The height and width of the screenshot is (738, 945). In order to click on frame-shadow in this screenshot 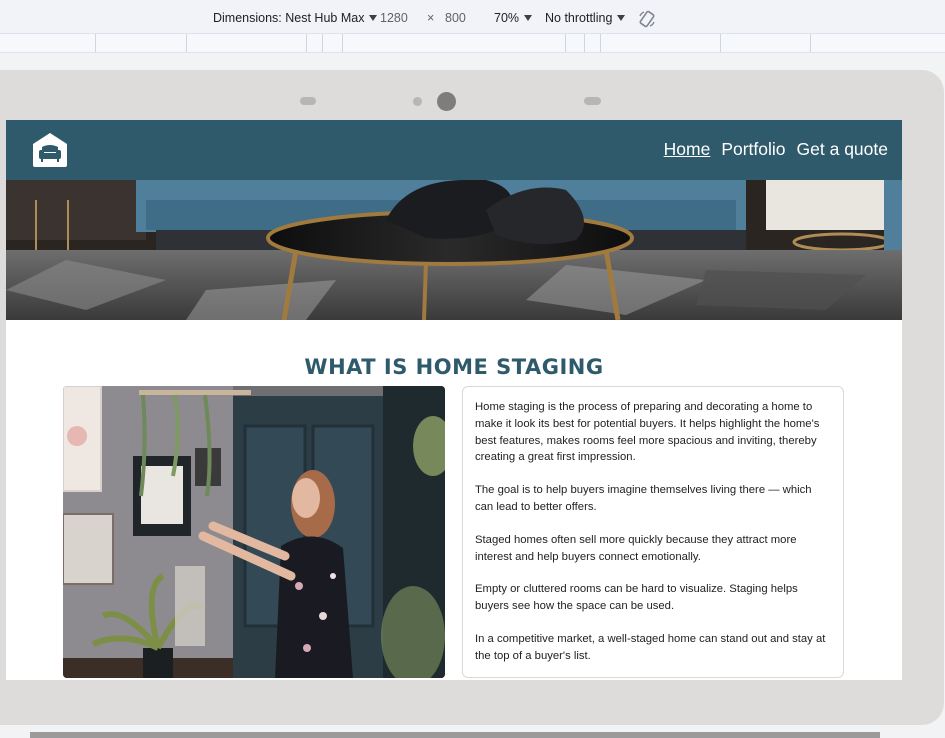, I will do `click(455, 735)`.